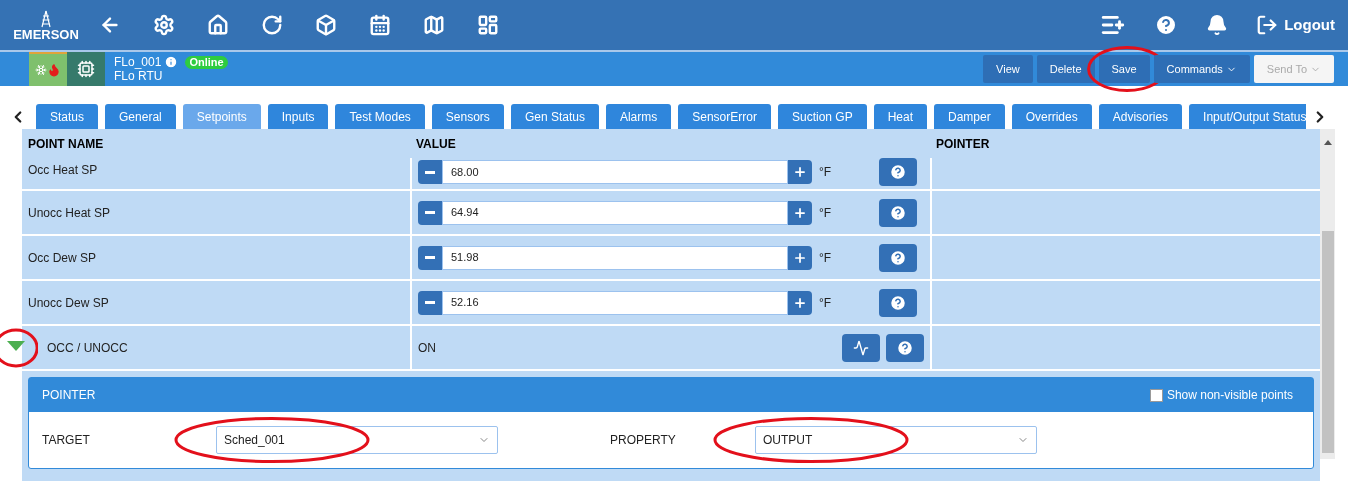 Image resolution: width=1348 pixels, height=483 pixels. What do you see at coordinates (357, 440) in the screenshot?
I see `select-field: Sched_001` at bounding box center [357, 440].